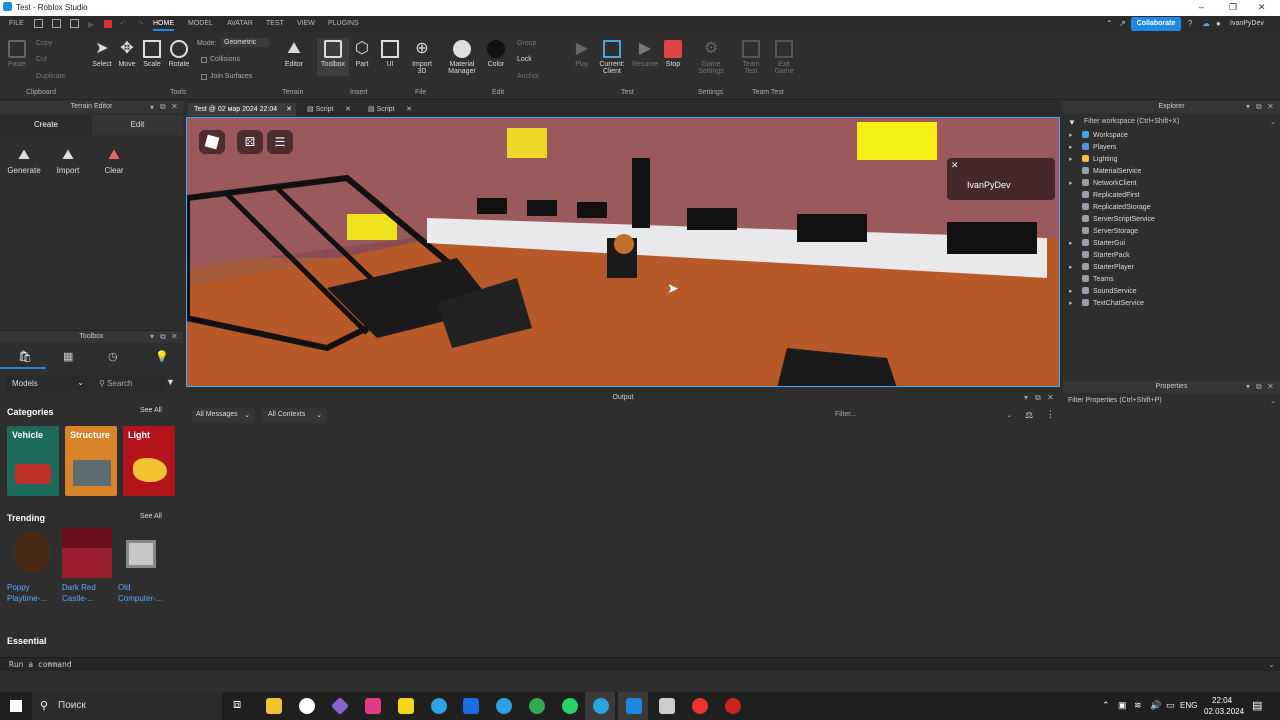 The image size is (1280, 720). I want to click on git-icon, so click(340, 706).